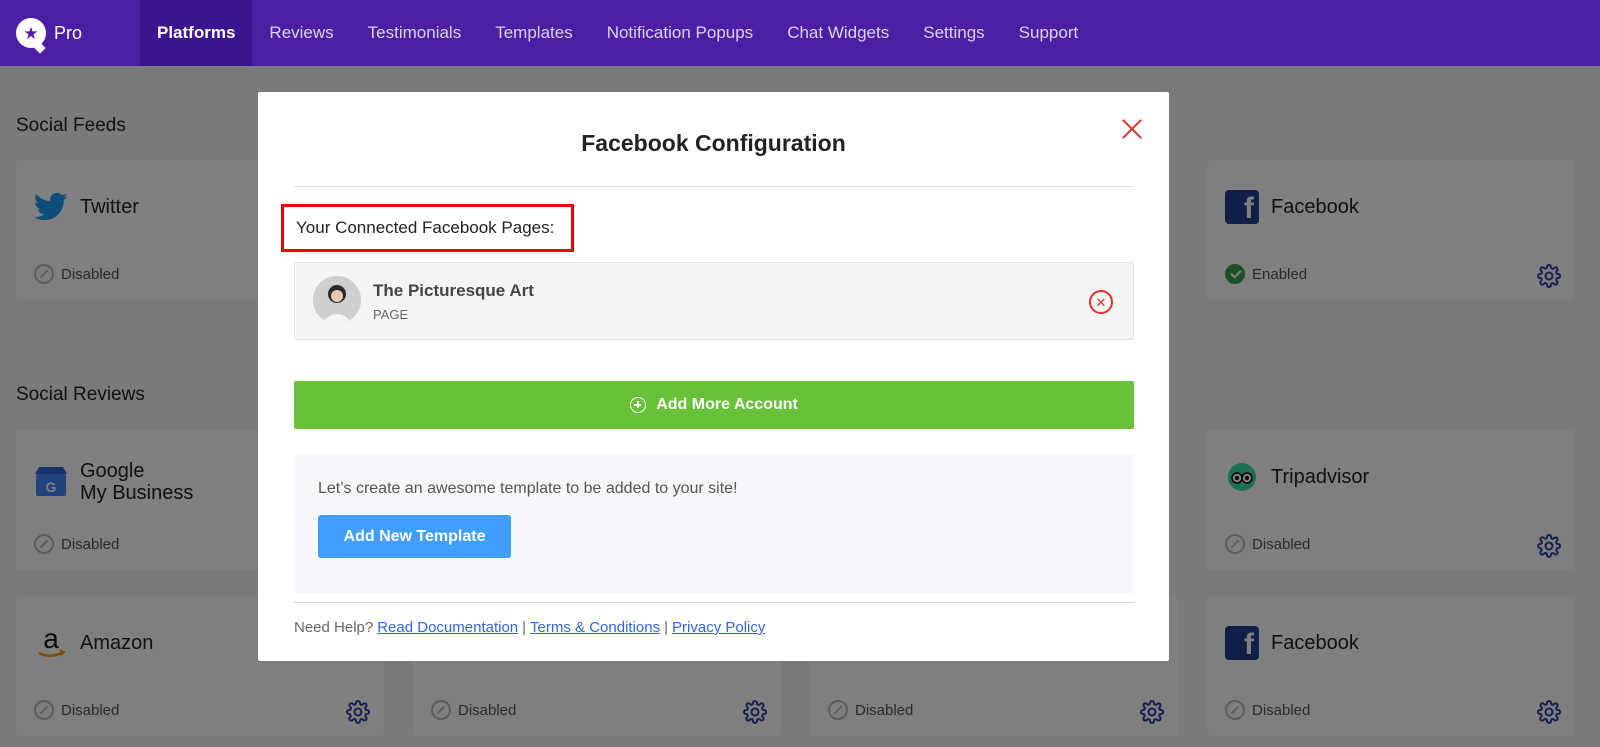 Image resolution: width=1600 pixels, height=747 pixels. I want to click on connected-pages-label: Your Connected Facebook Pages:, so click(427, 228).